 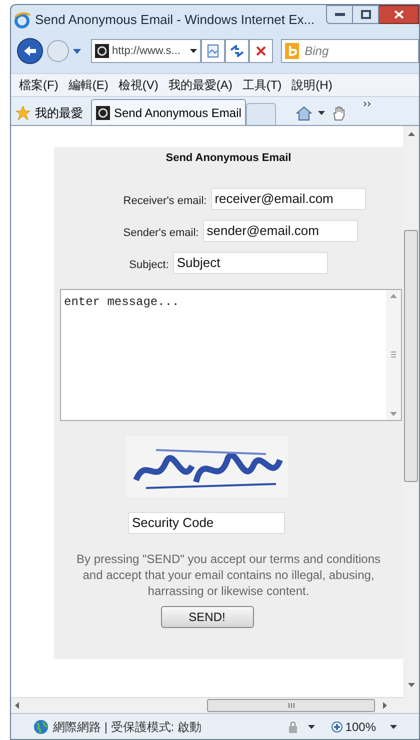 I want to click on vertical-scrollbar-thumb, so click(x=411, y=356).